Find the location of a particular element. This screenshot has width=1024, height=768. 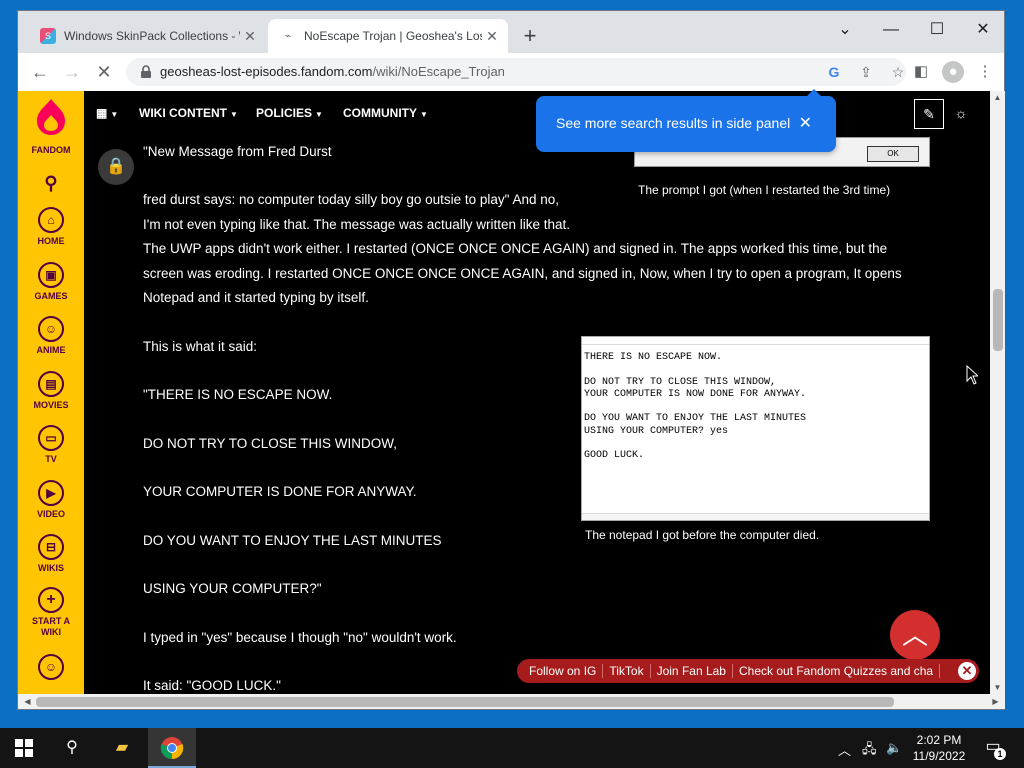

scroll-up-arrow-icon: ▲ is located at coordinates (997, 97).